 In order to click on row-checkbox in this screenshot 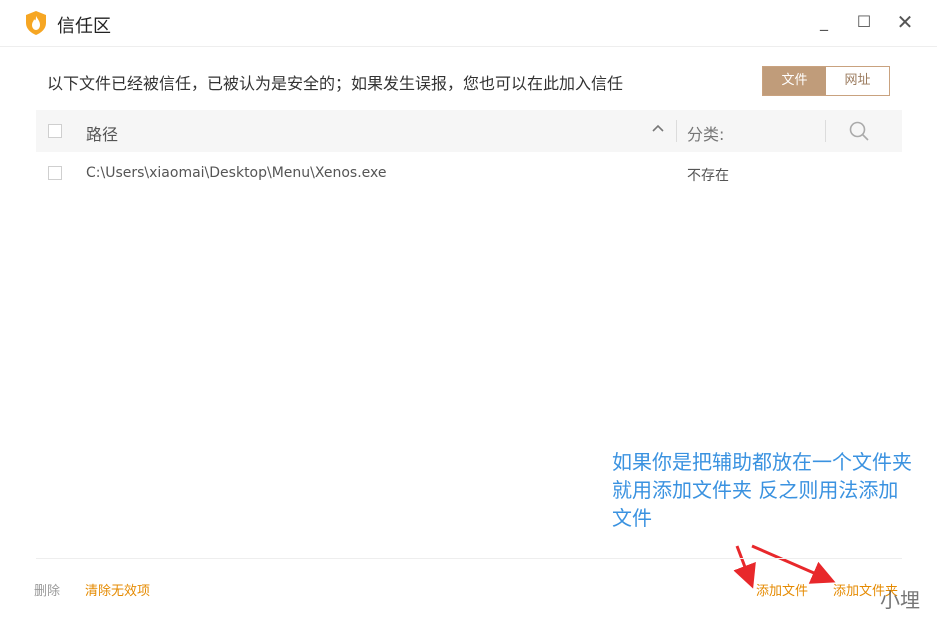, I will do `click(55, 173)`.